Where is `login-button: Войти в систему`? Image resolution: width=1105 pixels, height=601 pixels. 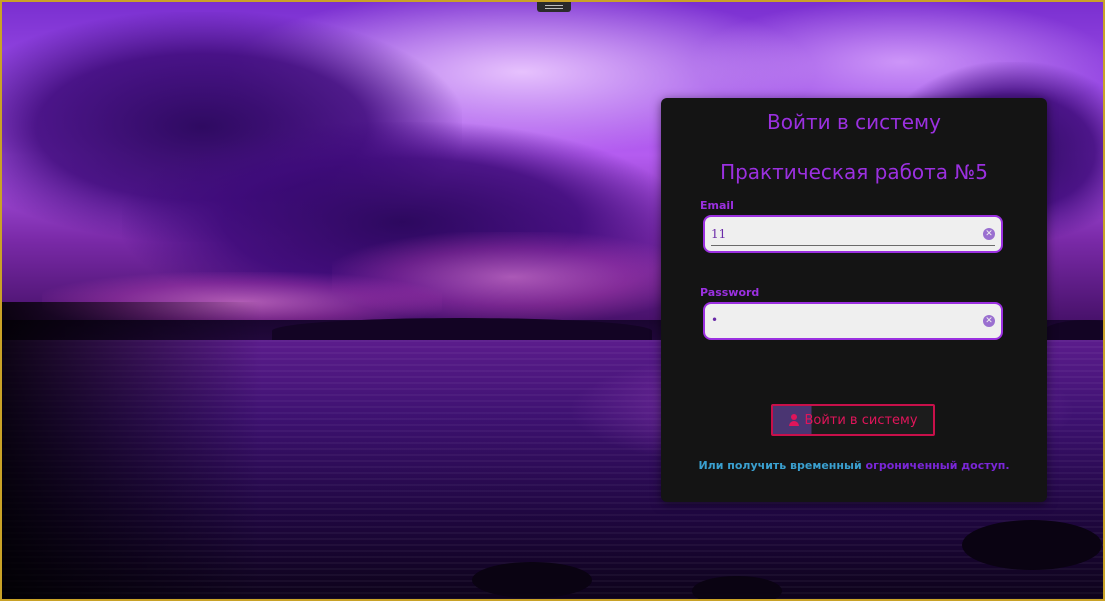 login-button: Войти в систему is located at coordinates (853, 420).